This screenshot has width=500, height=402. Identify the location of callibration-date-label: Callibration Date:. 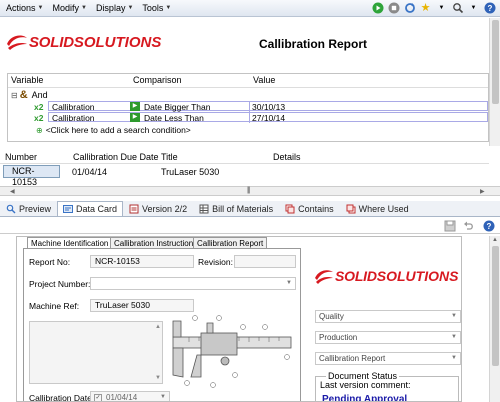
(62, 397).